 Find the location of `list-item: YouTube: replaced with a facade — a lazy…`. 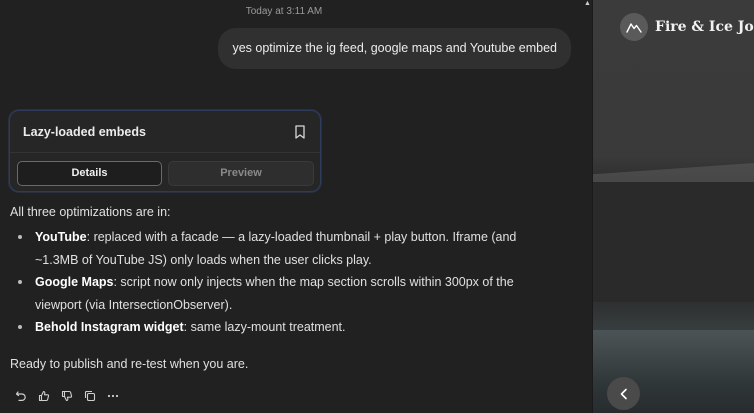

list-item: YouTube: replaced with a facade — a lazy… is located at coordinates (290, 248).